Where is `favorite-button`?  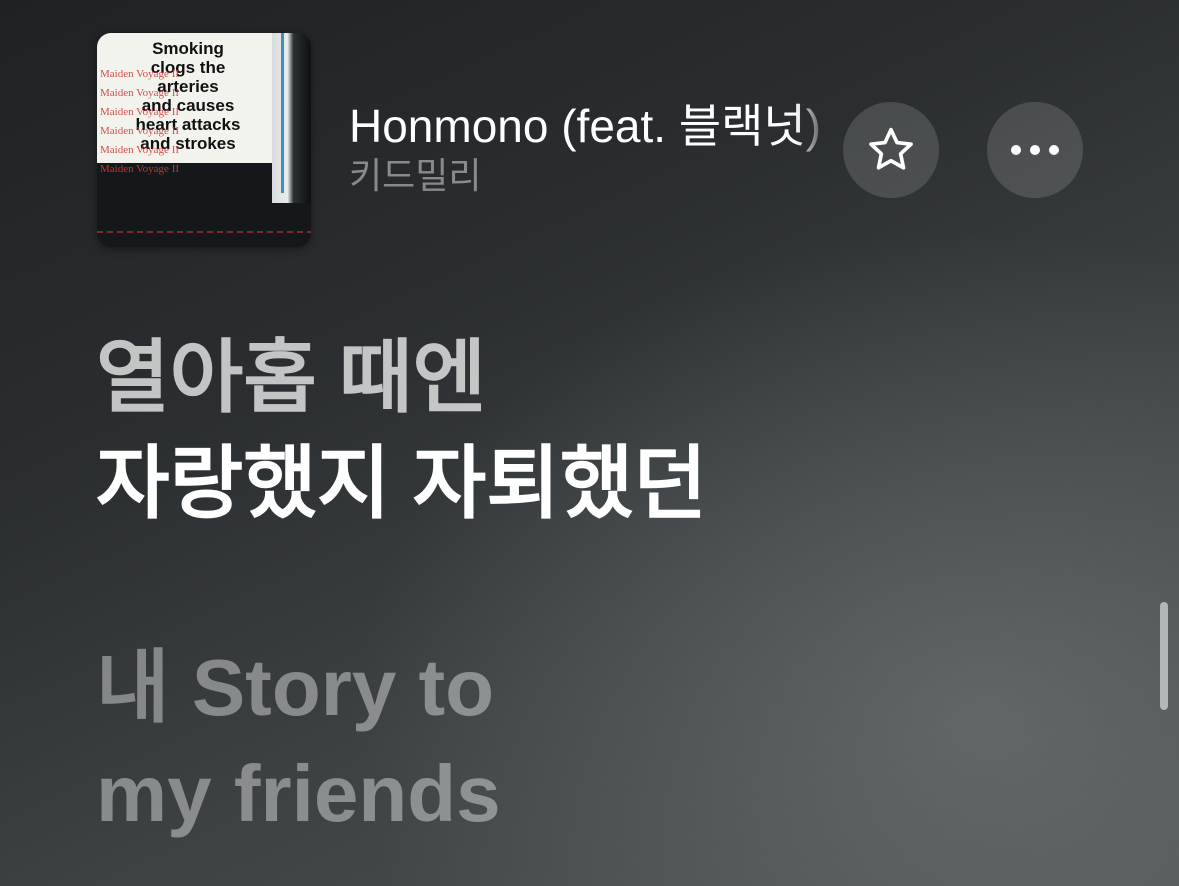
favorite-button is located at coordinates (891, 150).